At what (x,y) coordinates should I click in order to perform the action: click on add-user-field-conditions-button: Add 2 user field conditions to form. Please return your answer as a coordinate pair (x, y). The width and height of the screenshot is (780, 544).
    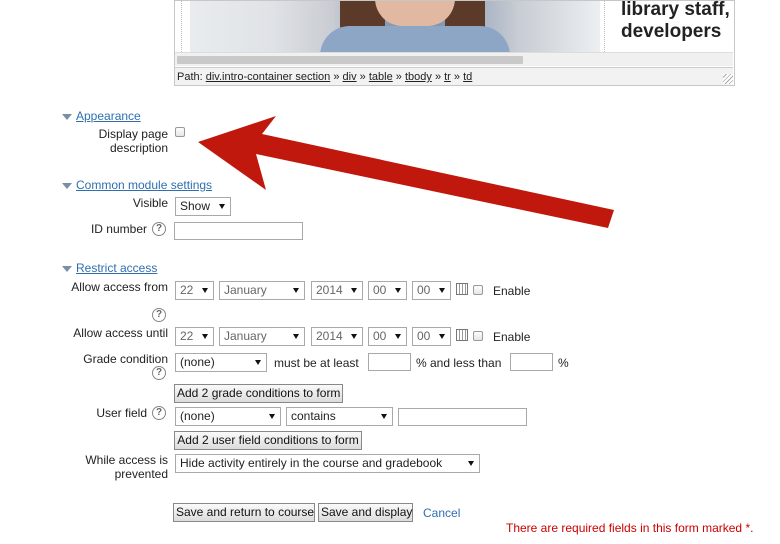
    Looking at the image, I should click on (268, 440).